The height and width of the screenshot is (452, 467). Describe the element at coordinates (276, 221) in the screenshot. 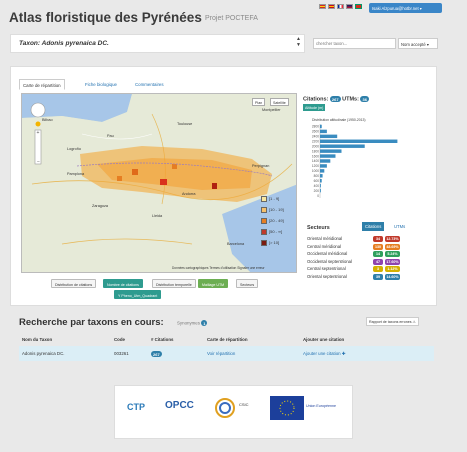

I see `legend-label: [20 - 49]` at that location.